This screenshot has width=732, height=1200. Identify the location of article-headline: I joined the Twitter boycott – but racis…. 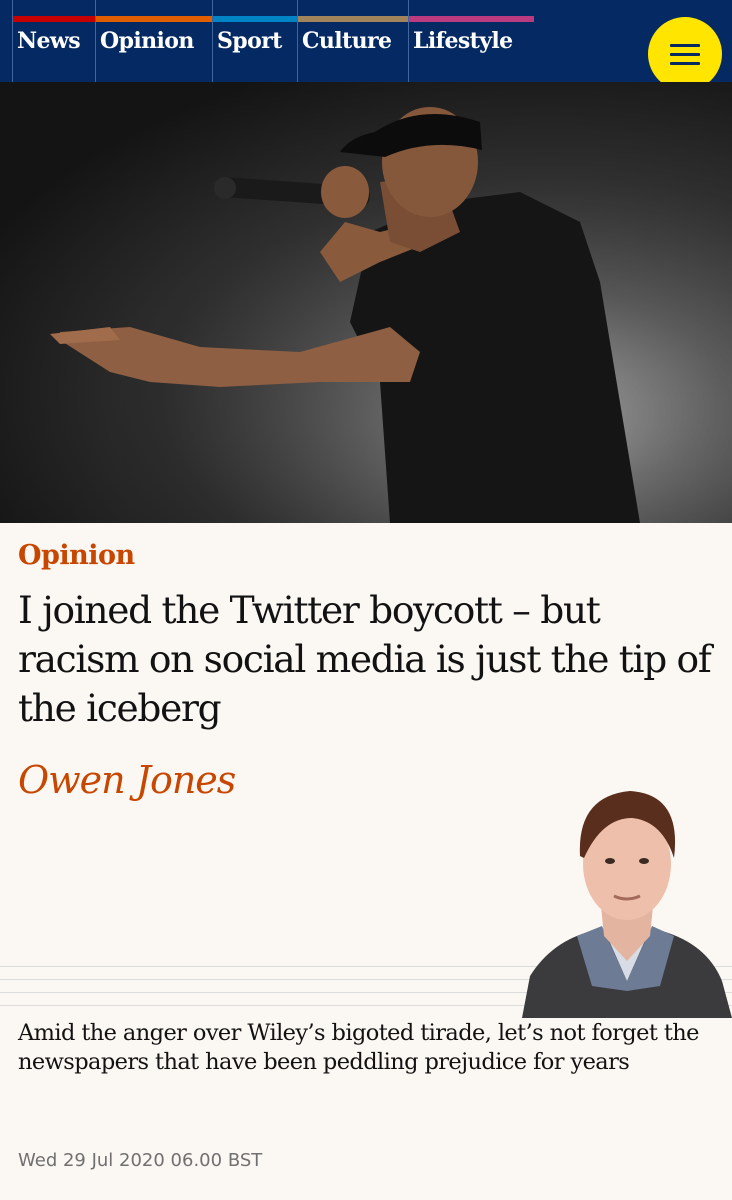
(365, 659).